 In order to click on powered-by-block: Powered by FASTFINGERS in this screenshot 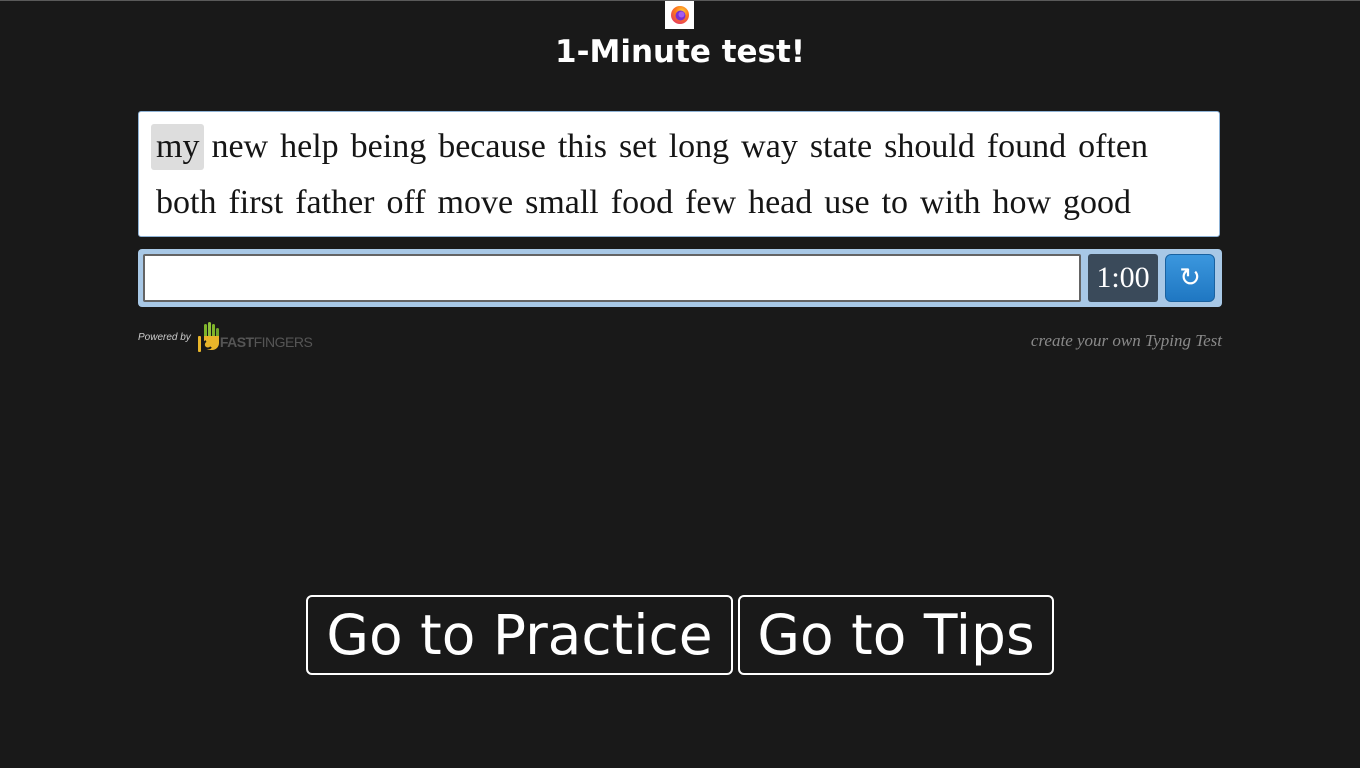, I will do `click(225, 337)`.